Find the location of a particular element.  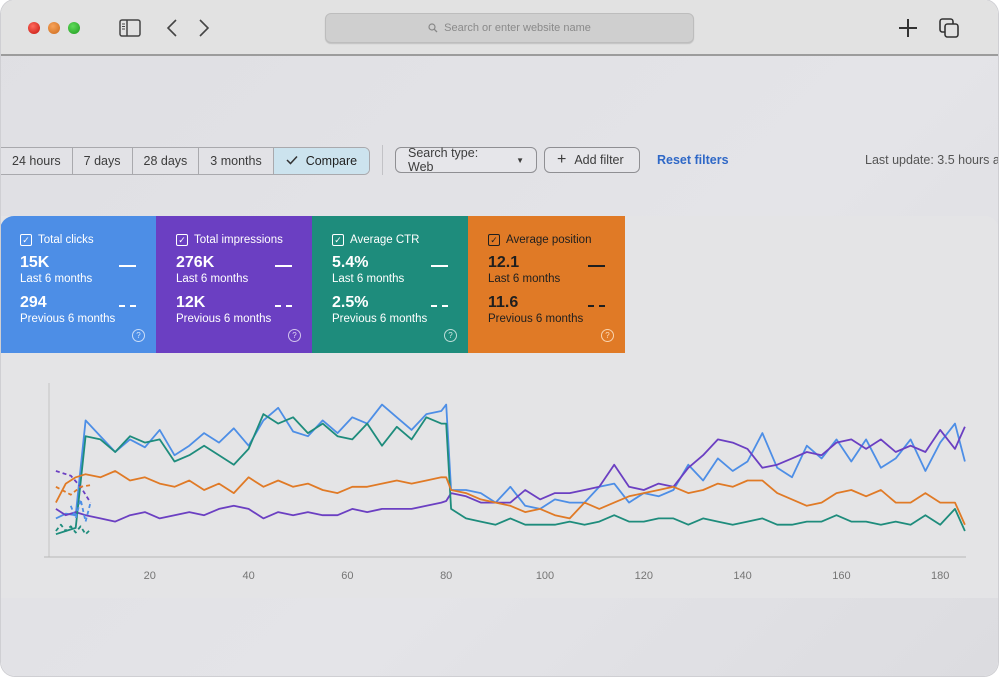

url-placeholder: Search or enter website name is located at coordinates (517, 28).